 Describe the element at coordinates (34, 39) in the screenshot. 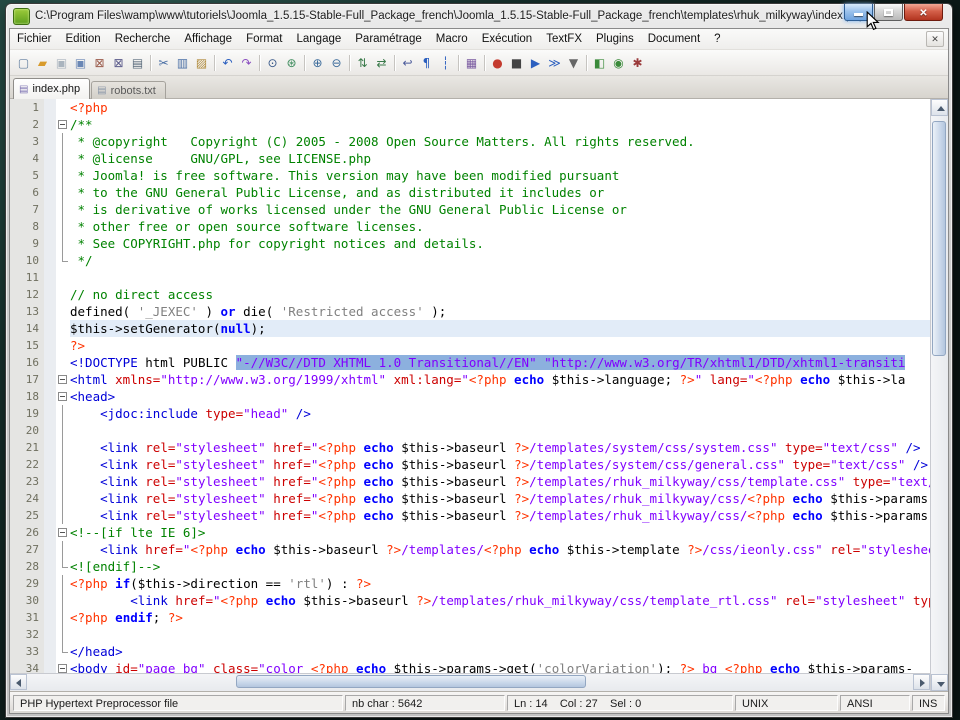

I see `menu-item-fichier: Fichier` at that location.